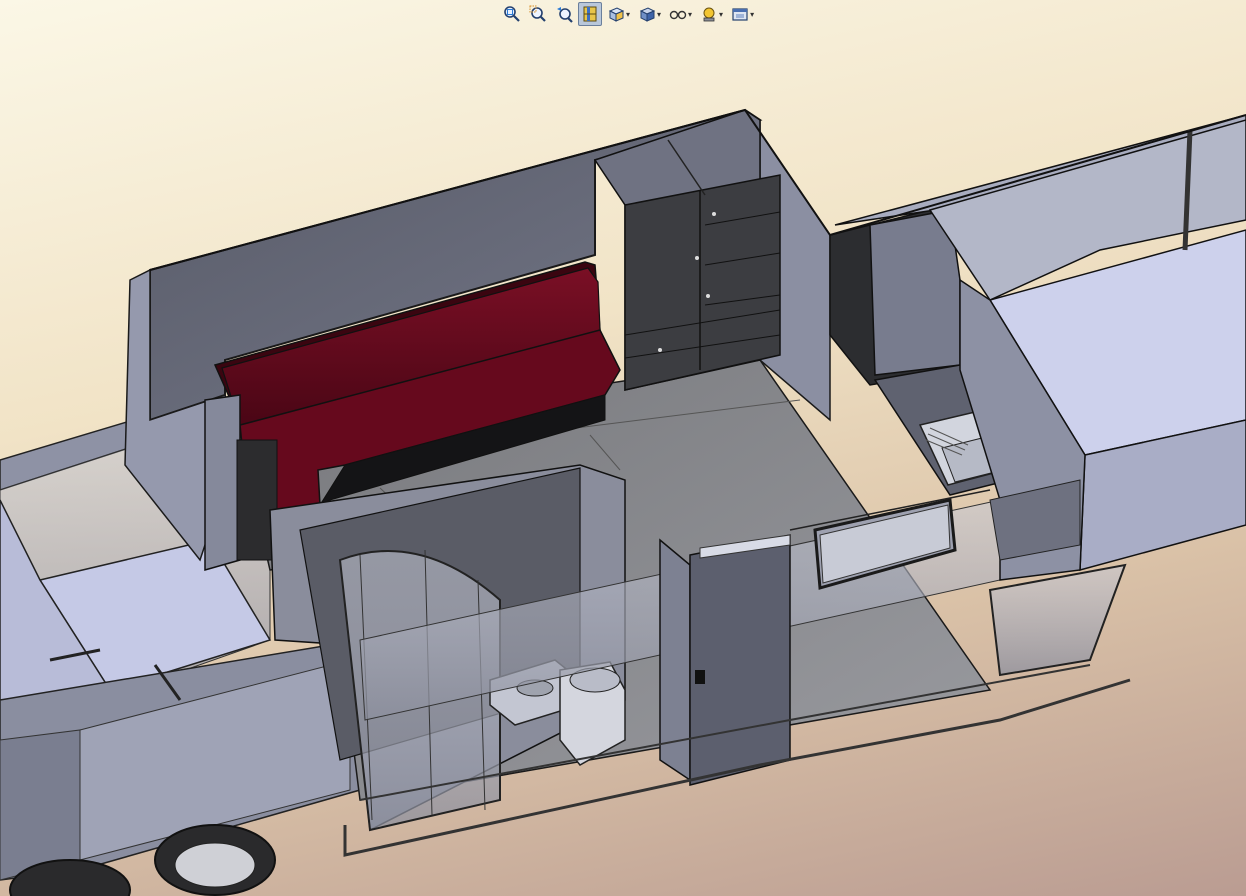 The image size is (1246, 896). I want to click on zoom-to-area-button: Zoom to Area, so click(538, 14).